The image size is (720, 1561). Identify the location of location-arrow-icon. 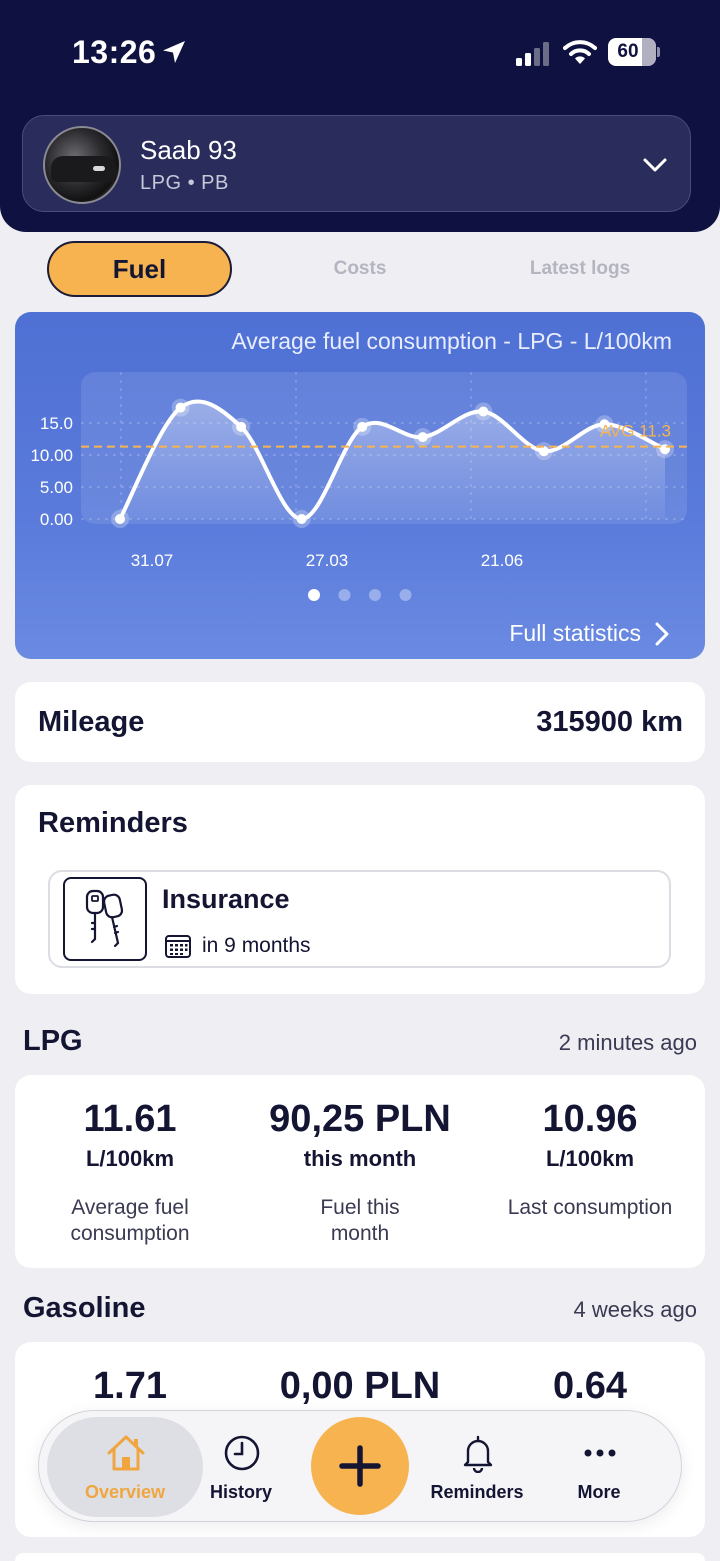
(174, 52).